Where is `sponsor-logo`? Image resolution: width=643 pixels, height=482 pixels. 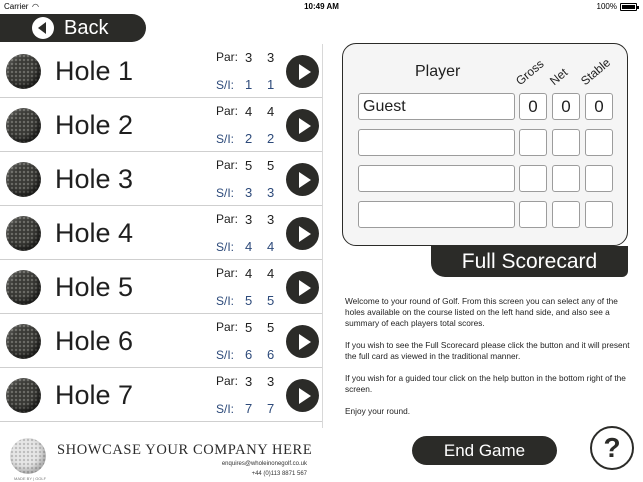 sponsor-logo is located at coordinates (28, 456).